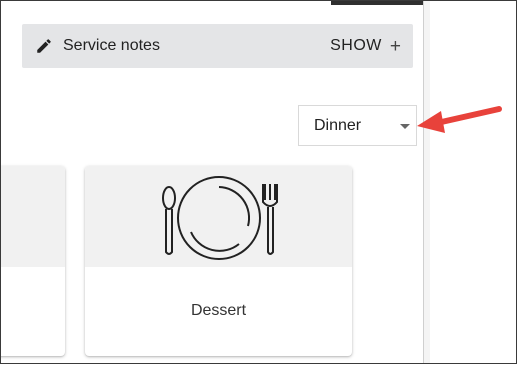 This screenshot has width=519, height=366. I want to click on scrollbar-track, so click(427, 182).